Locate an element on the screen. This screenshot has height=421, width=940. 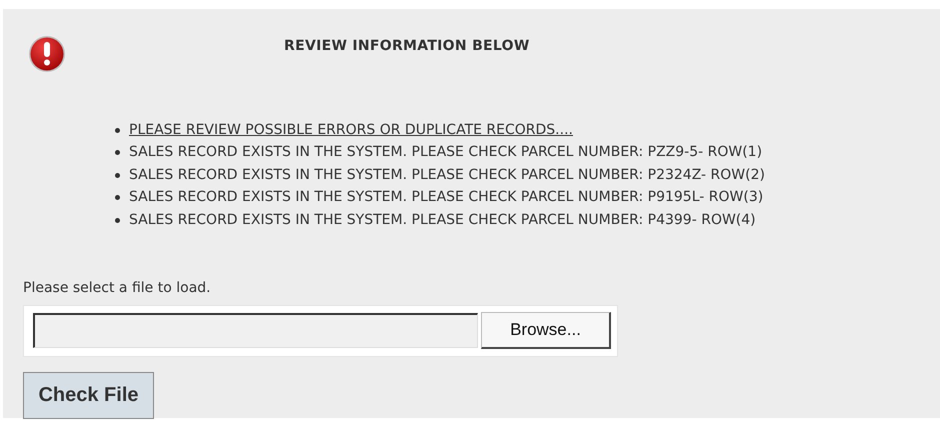
error-message: SALES RECORD EXISTS IN THE SYSTEM. PLEASE CHECK PARCEL NUMBER: P2324Z- ROW(2) is located at coordinates (447, 175).